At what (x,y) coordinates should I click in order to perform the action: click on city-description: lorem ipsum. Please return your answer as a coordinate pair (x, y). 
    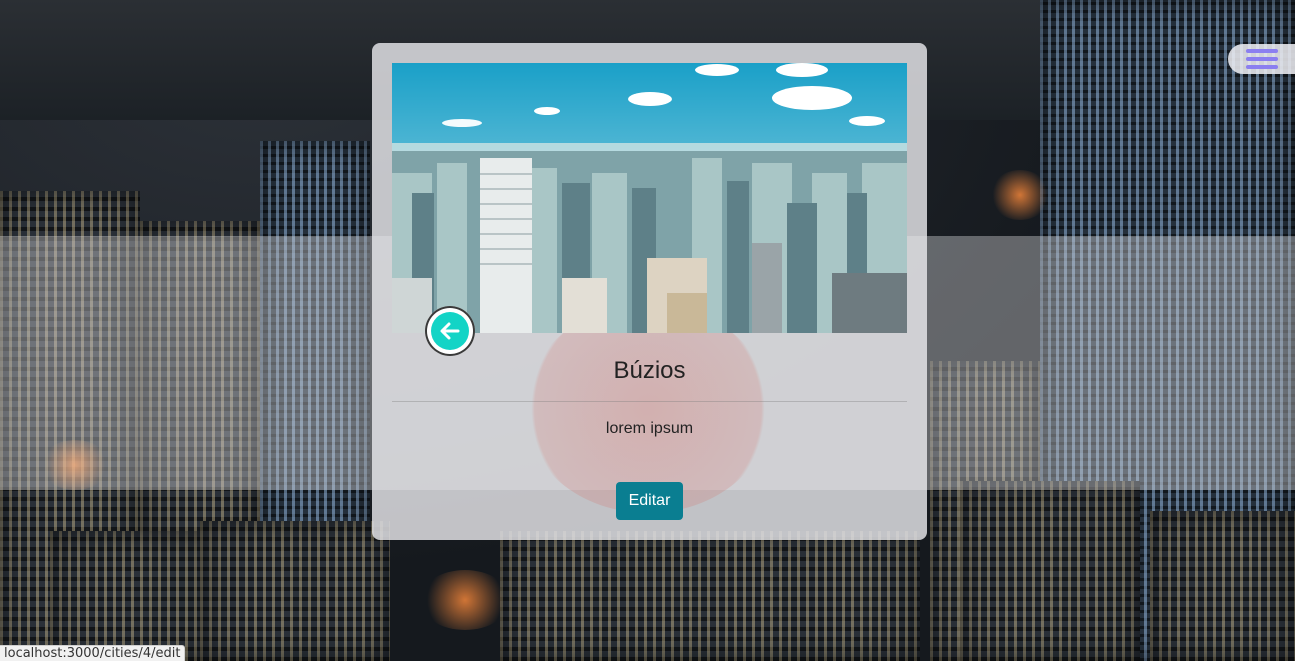
    Looking at the image, I should click on (649, 428).